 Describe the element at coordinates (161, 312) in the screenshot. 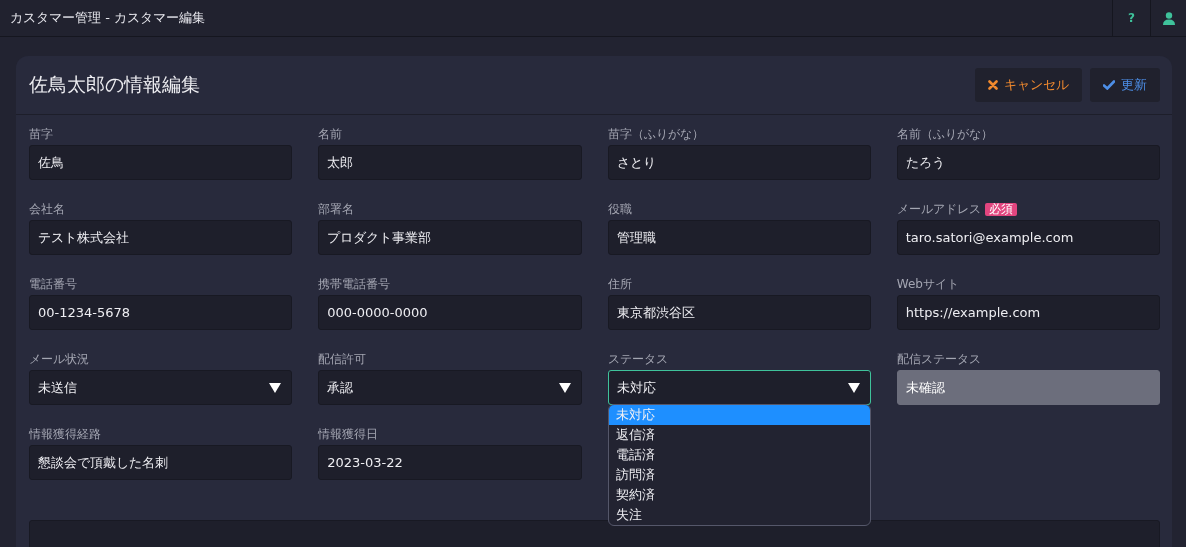

I see `input-field: 00-1234-5678` at that location.